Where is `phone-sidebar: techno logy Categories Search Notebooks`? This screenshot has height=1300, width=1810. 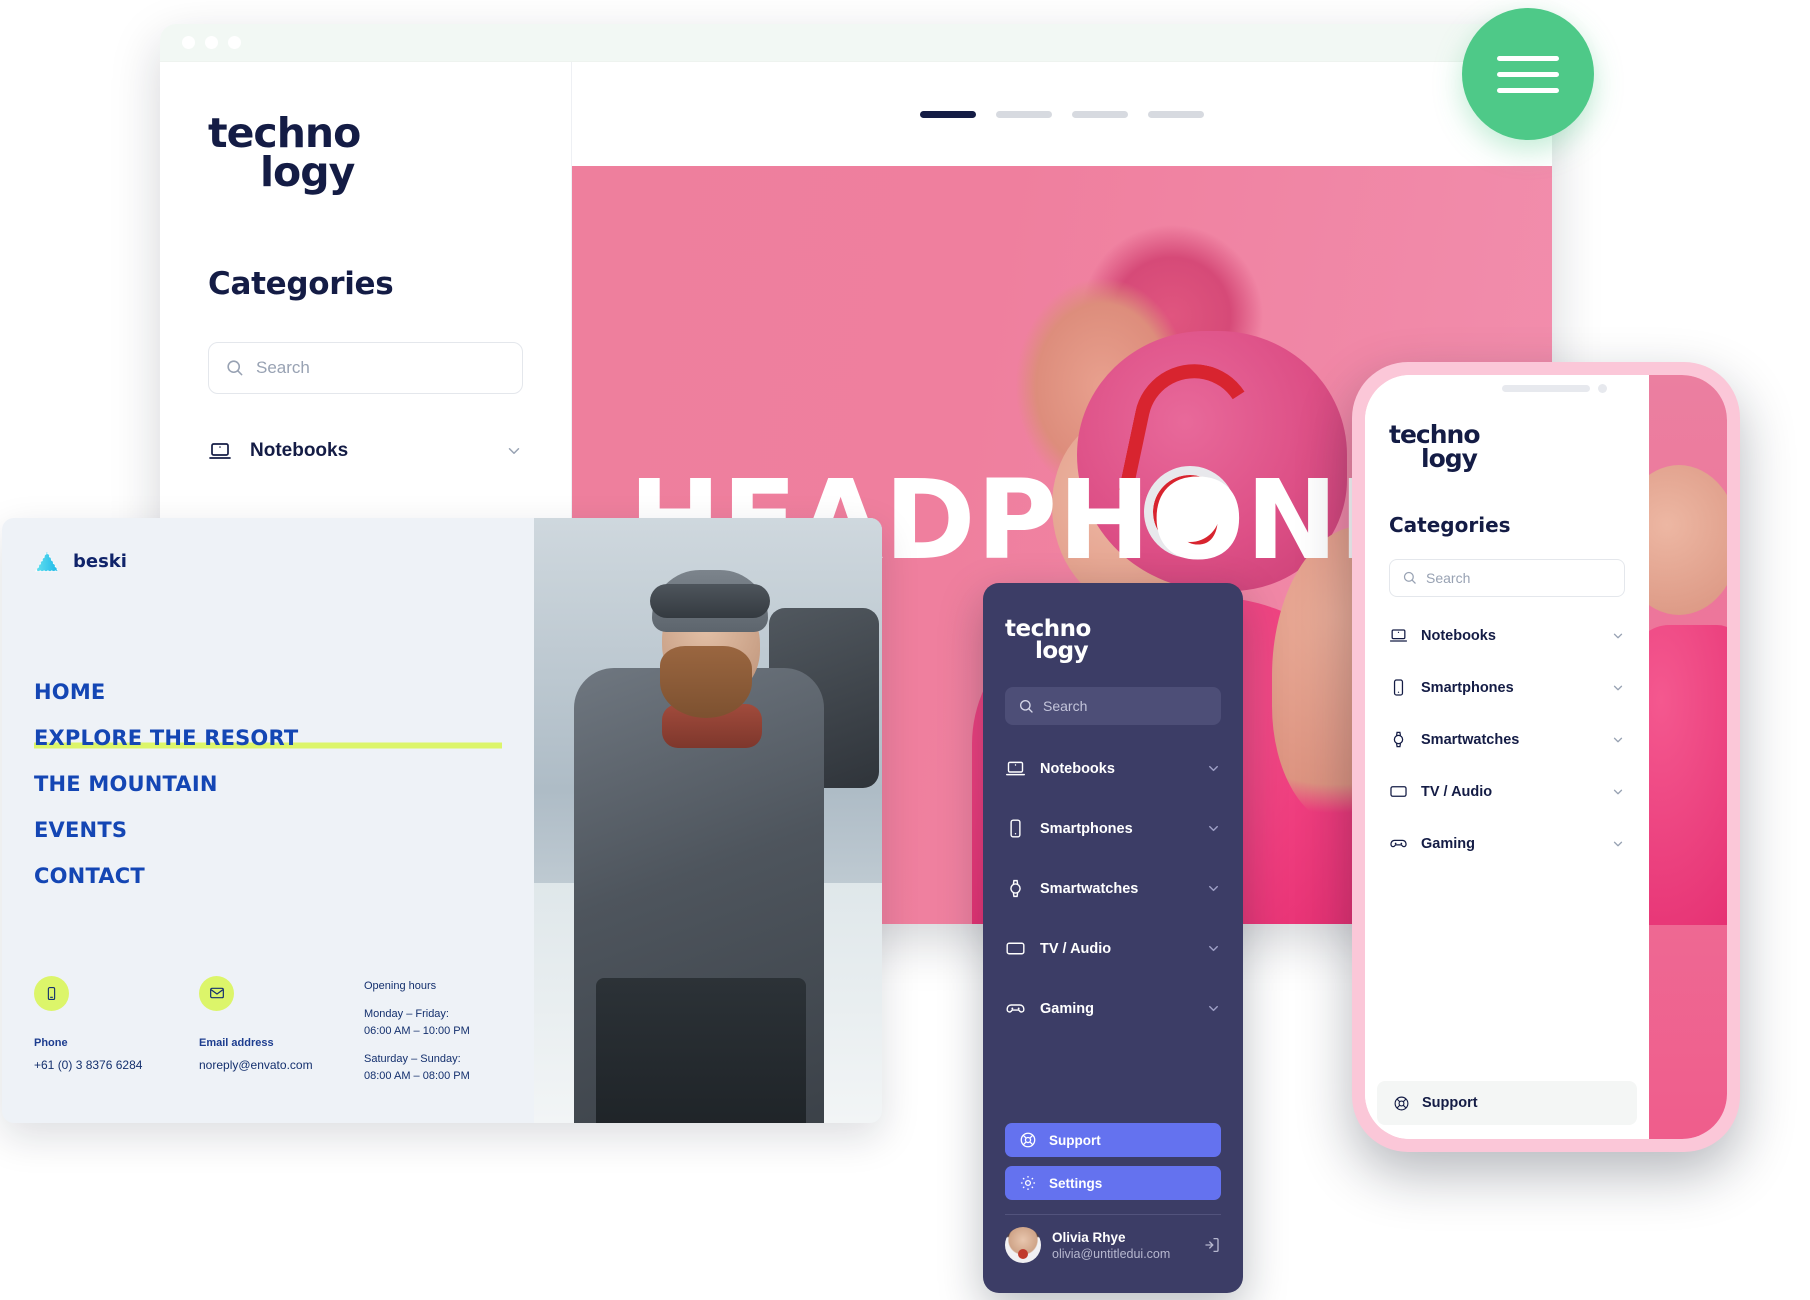
phone-sidebar: techno logy Categories Search Notebooks is located at coordinates (1507, 757).